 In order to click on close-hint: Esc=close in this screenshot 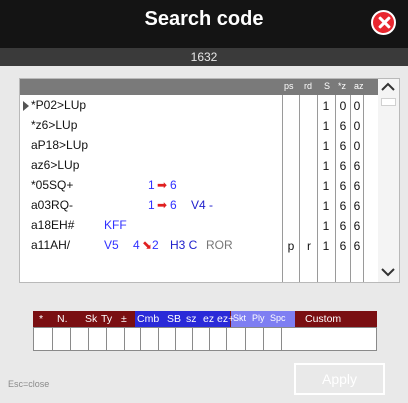, I will do `click(29, 384)`.